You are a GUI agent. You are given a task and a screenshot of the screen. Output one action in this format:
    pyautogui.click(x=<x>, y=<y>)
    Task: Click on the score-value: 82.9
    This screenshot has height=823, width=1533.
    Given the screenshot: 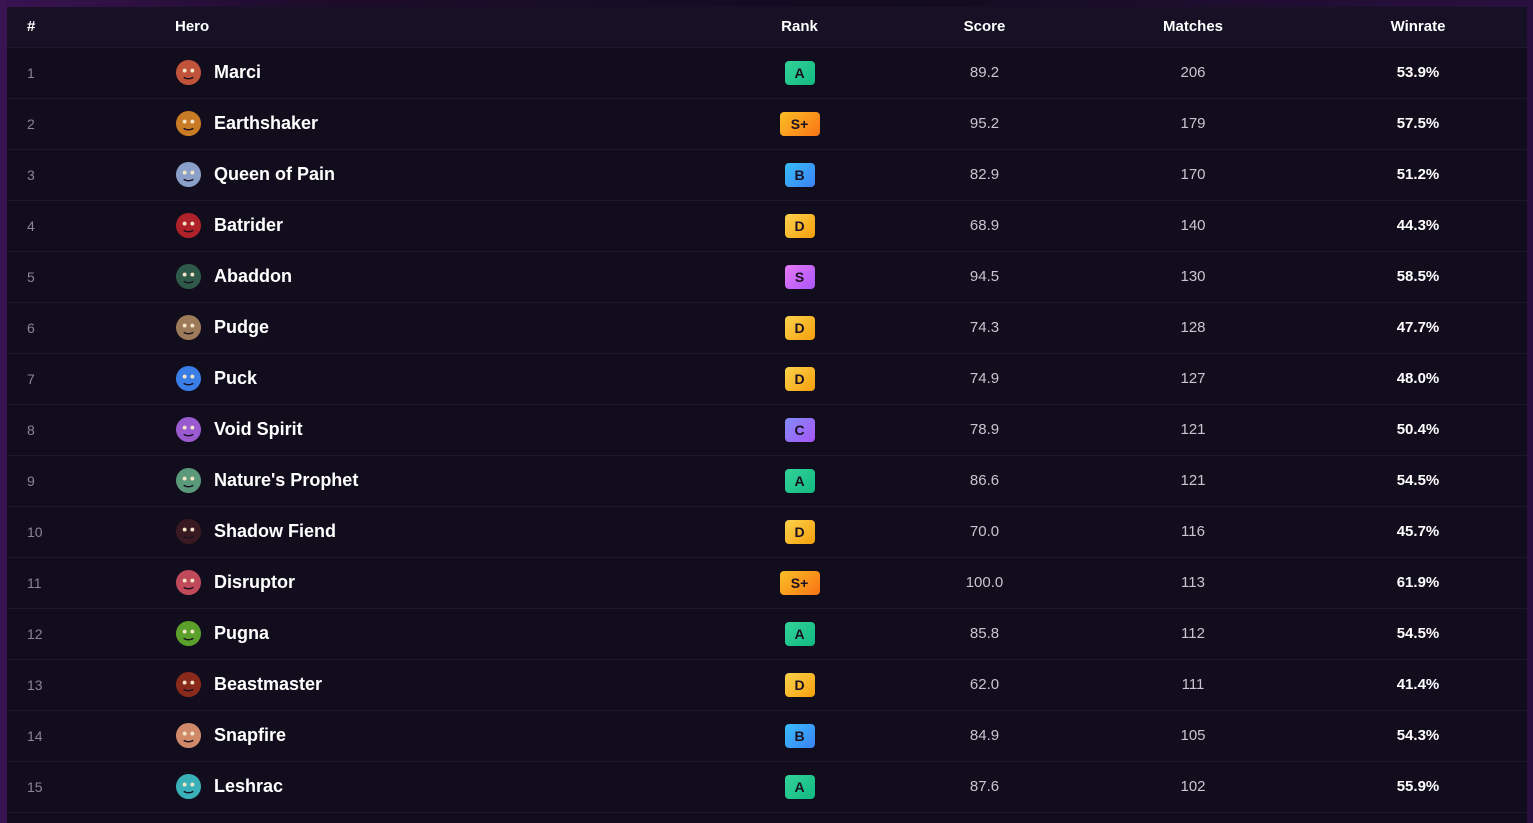 What is the action you would take?
    pyautogui.click(x=984, y=174)
    